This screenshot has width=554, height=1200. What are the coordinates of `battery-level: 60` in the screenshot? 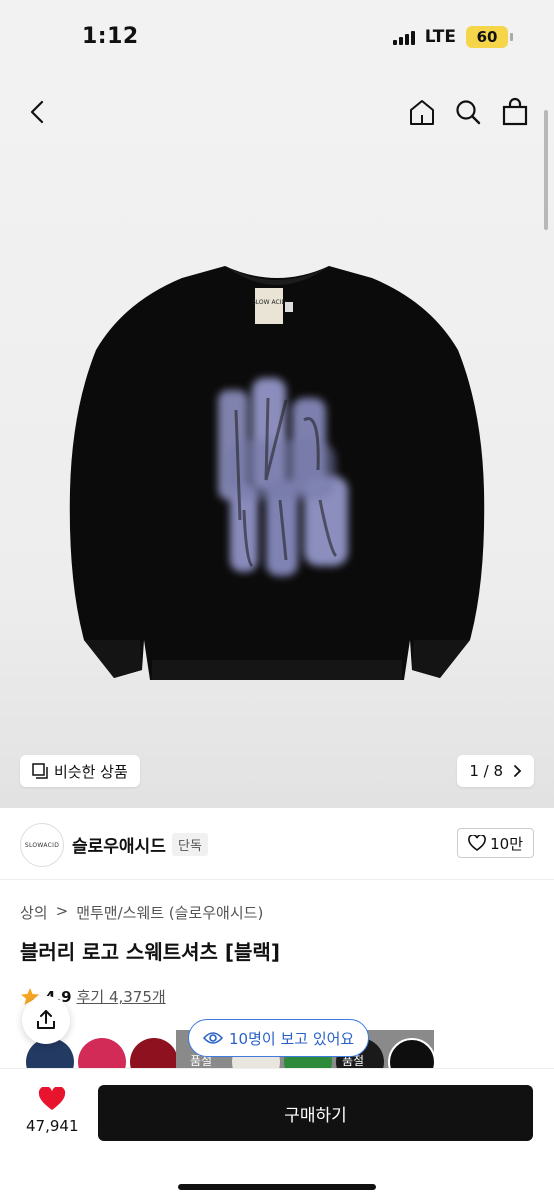 It's located at (487, 37).